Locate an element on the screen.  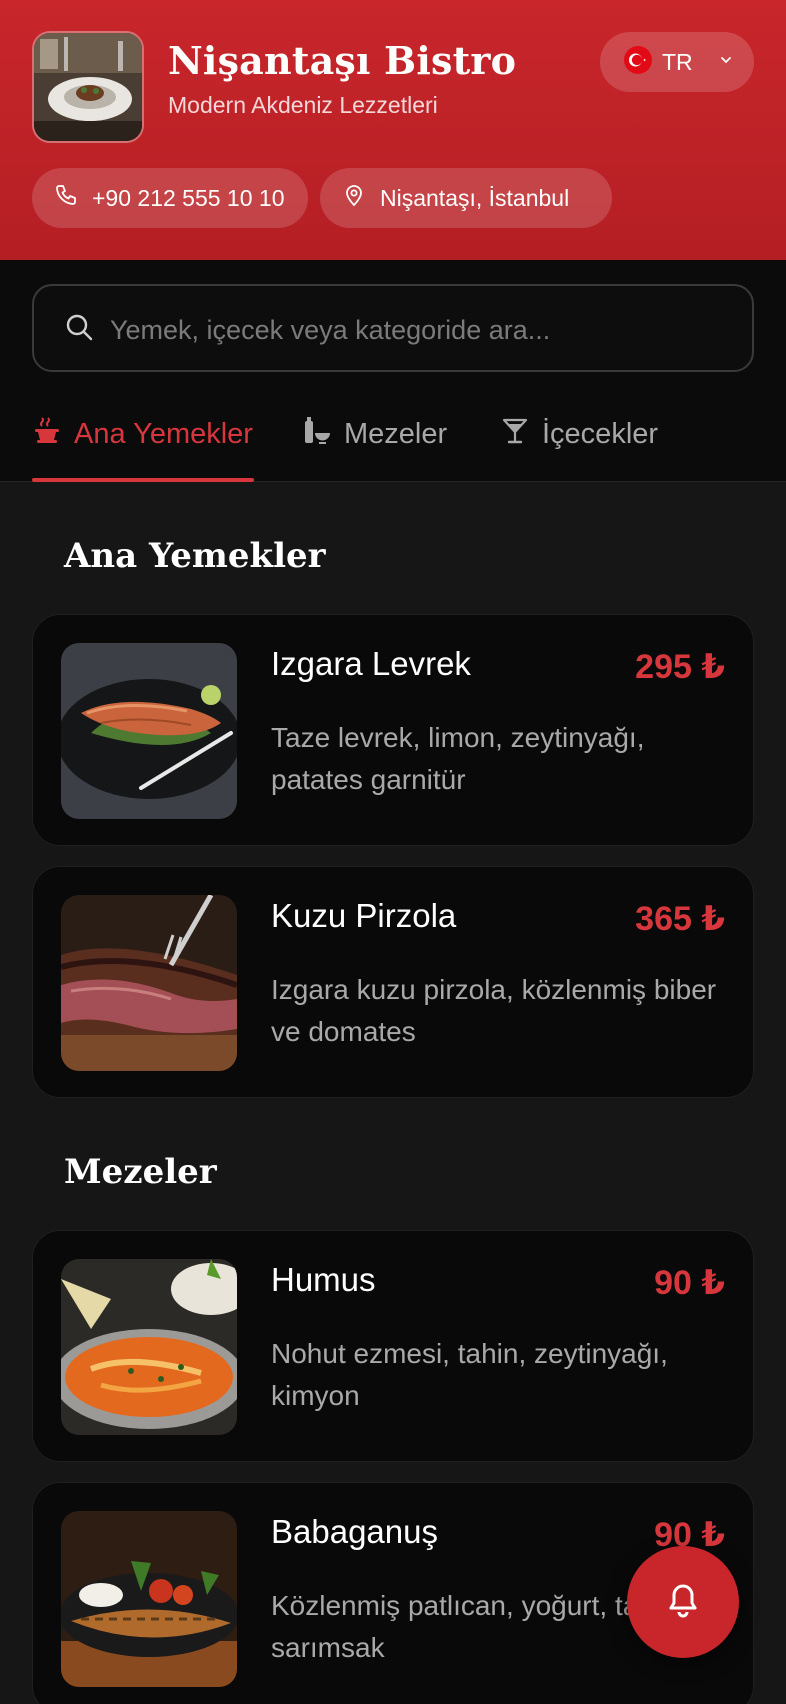
call-waiter-button is located at coordinates (683, 1602).